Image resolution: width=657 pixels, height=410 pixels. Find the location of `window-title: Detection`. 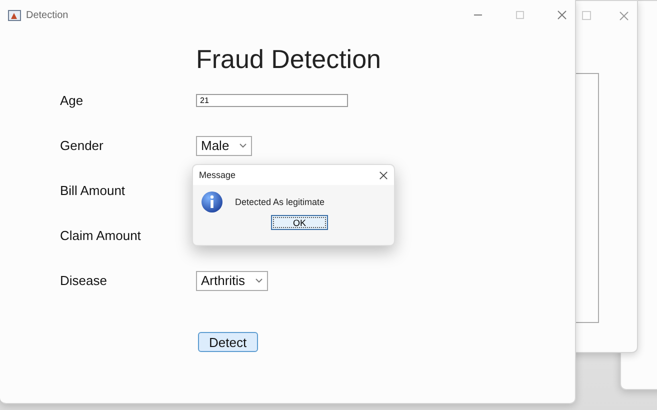

window-title: Detection is located at coordinates (48, 15).